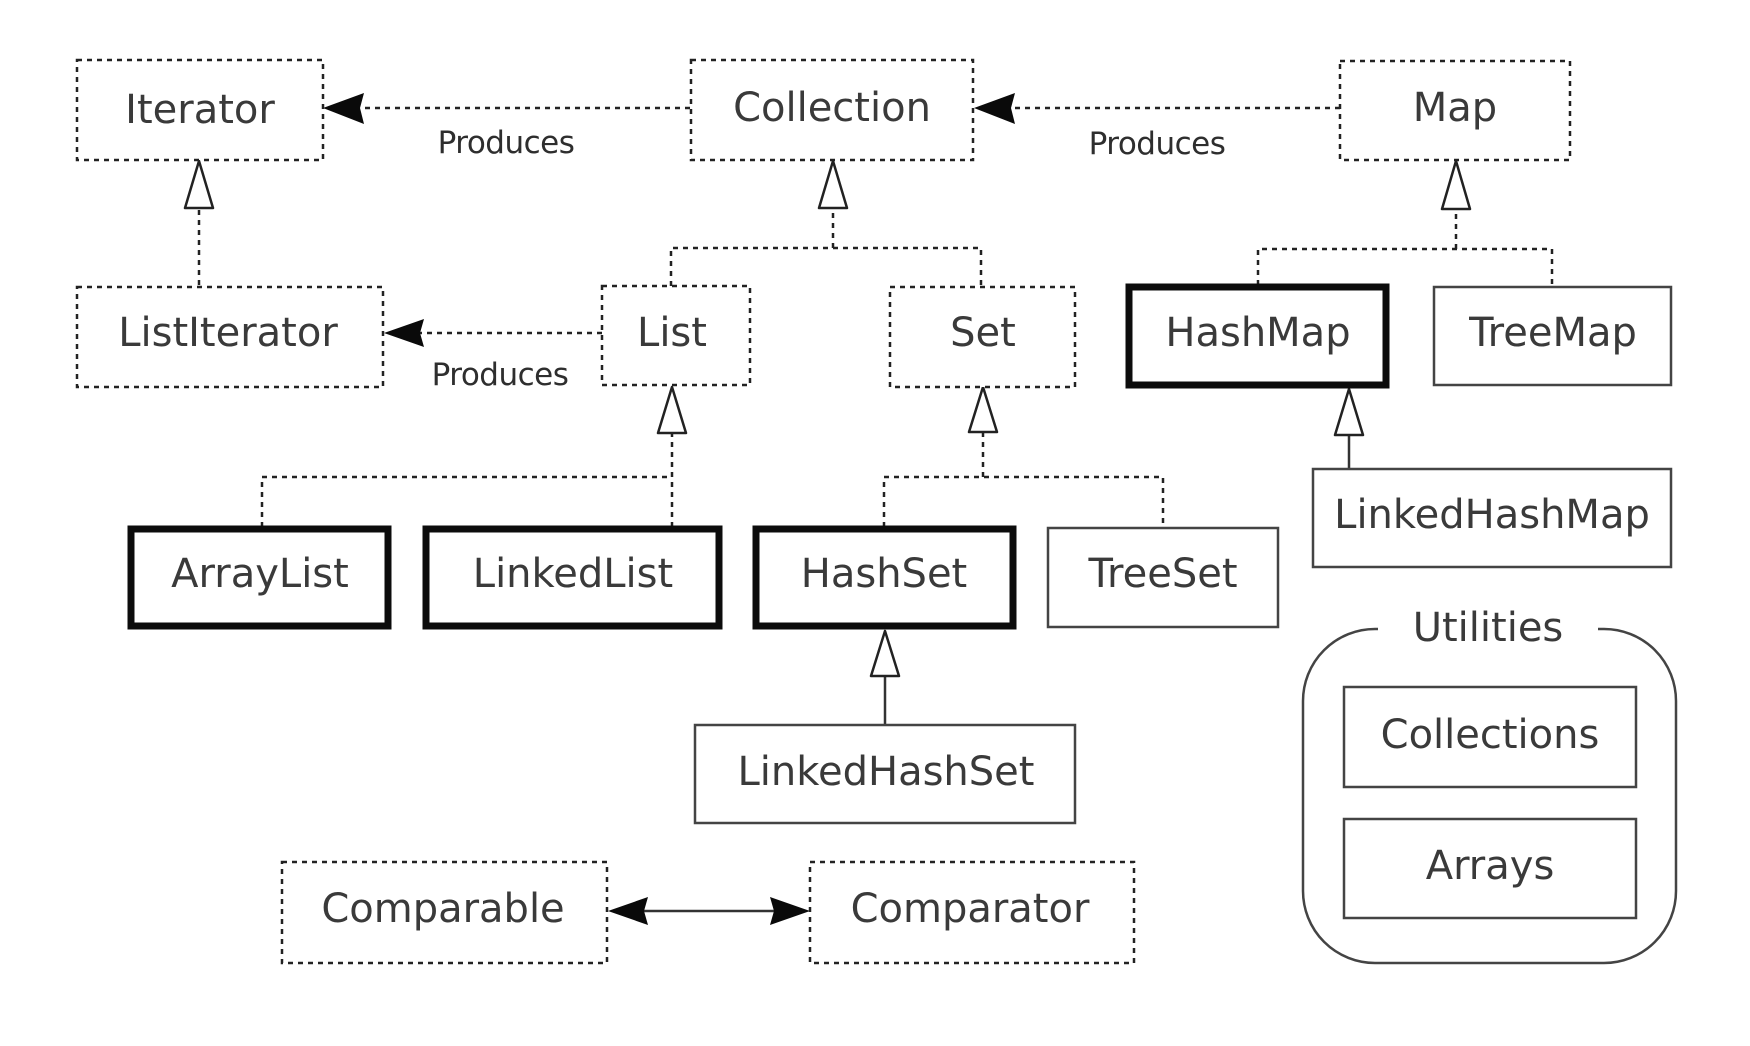 This screenshot has width=1750, height=1046. I want to click on edge-maps-implement-map, so click(1405, 223).